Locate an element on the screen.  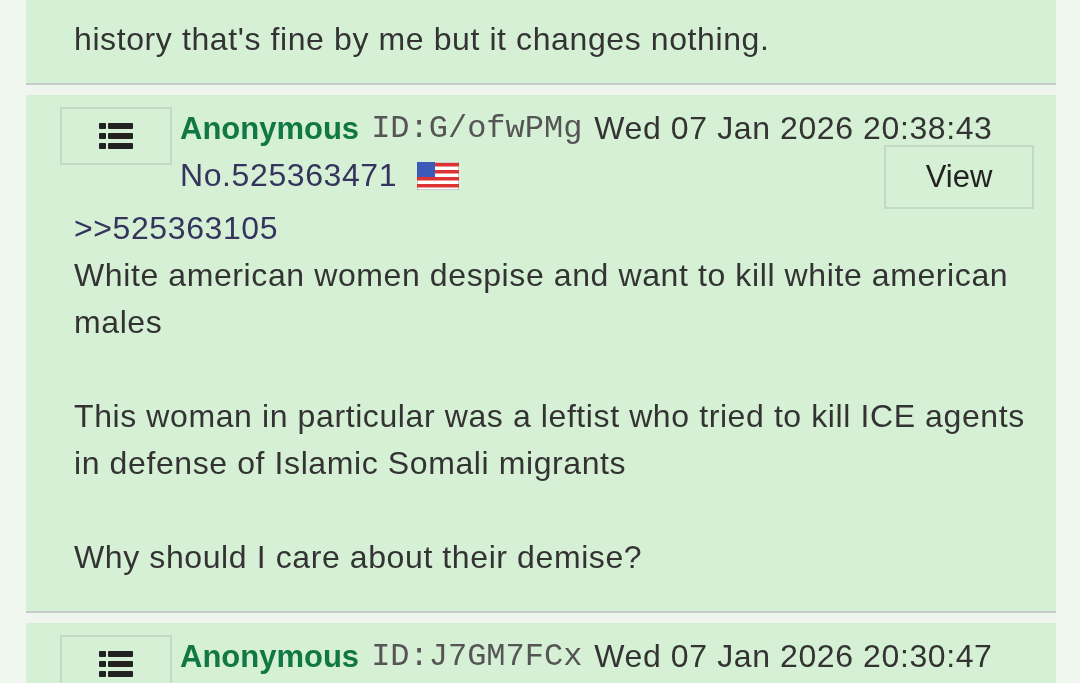
post-date: Wed 07 Jan 2026 20:38:43 is located at coordinates (793, 128).